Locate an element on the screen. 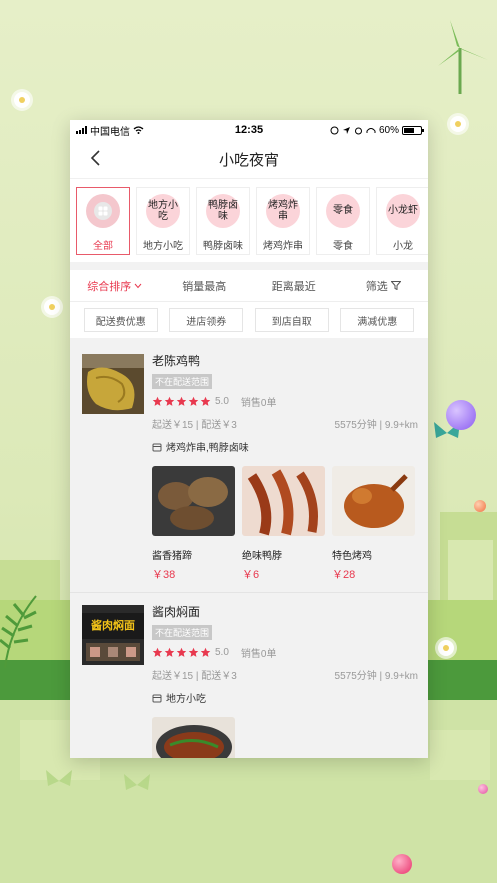 The height and width of the screenshot is (883, 497). category-label: 烤鸡炸串 is located at coordinates (283, 246).